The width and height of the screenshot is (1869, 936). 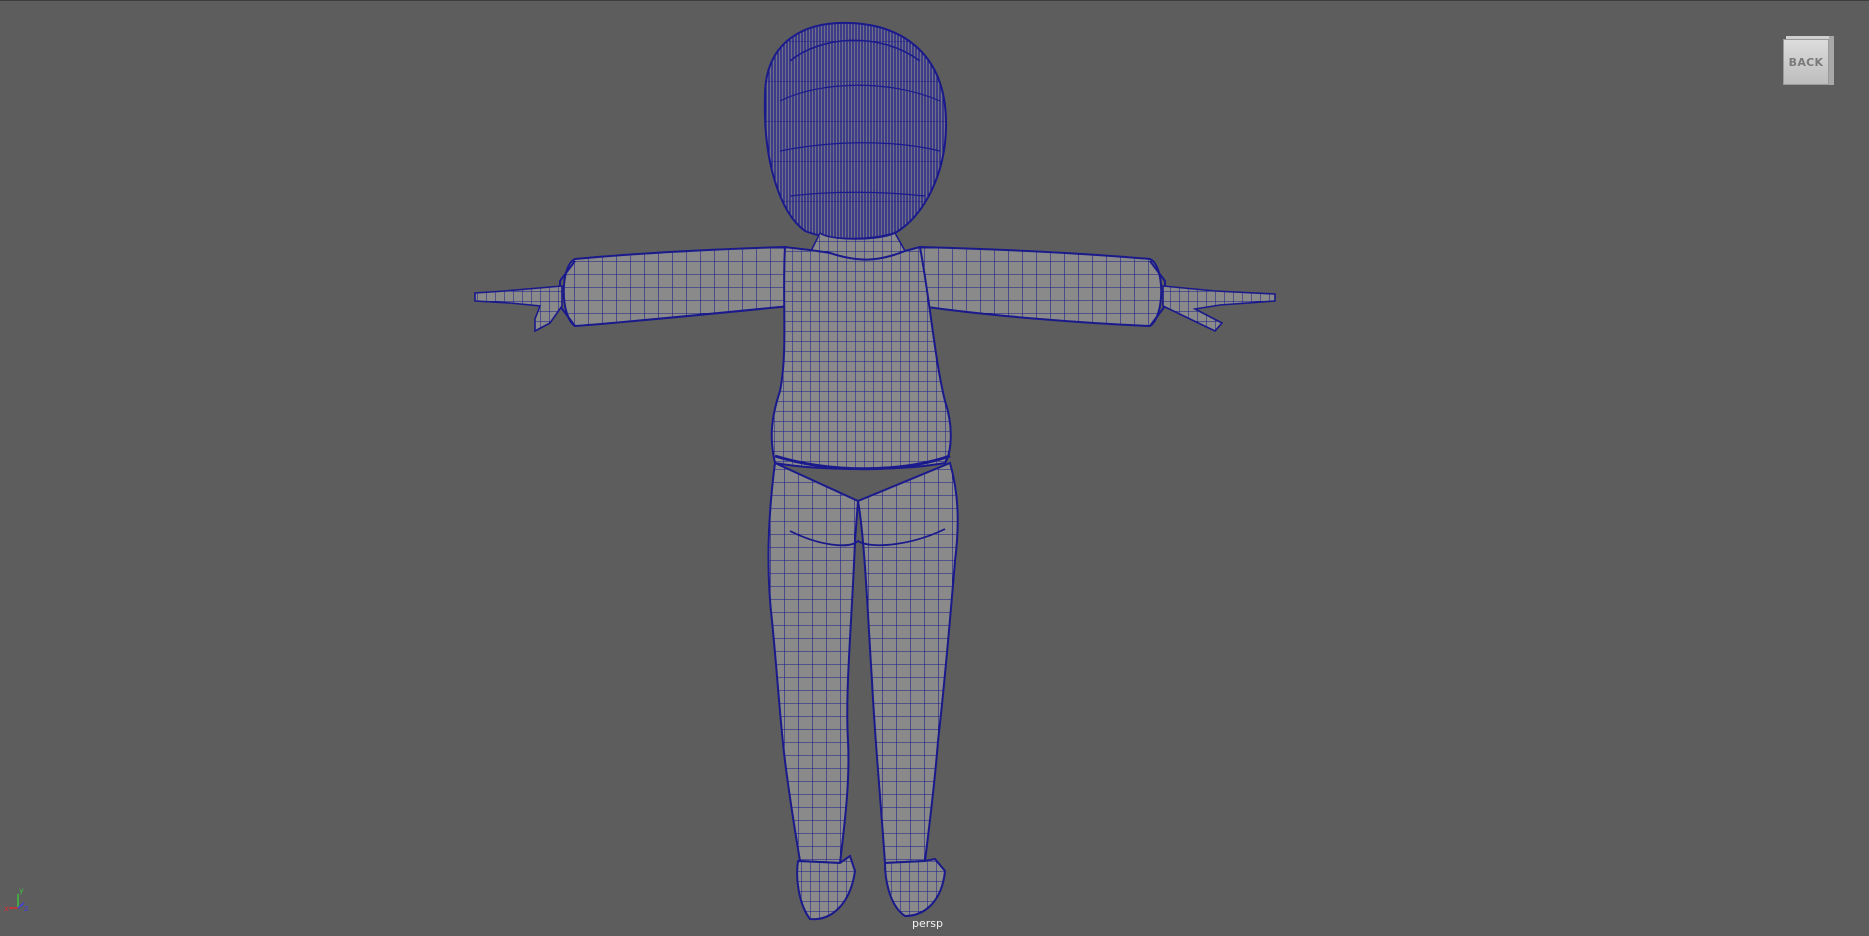 What do you see at coordinates (863, 691) in the screenshot?
I see `legs` at bounding box center [863, 691].